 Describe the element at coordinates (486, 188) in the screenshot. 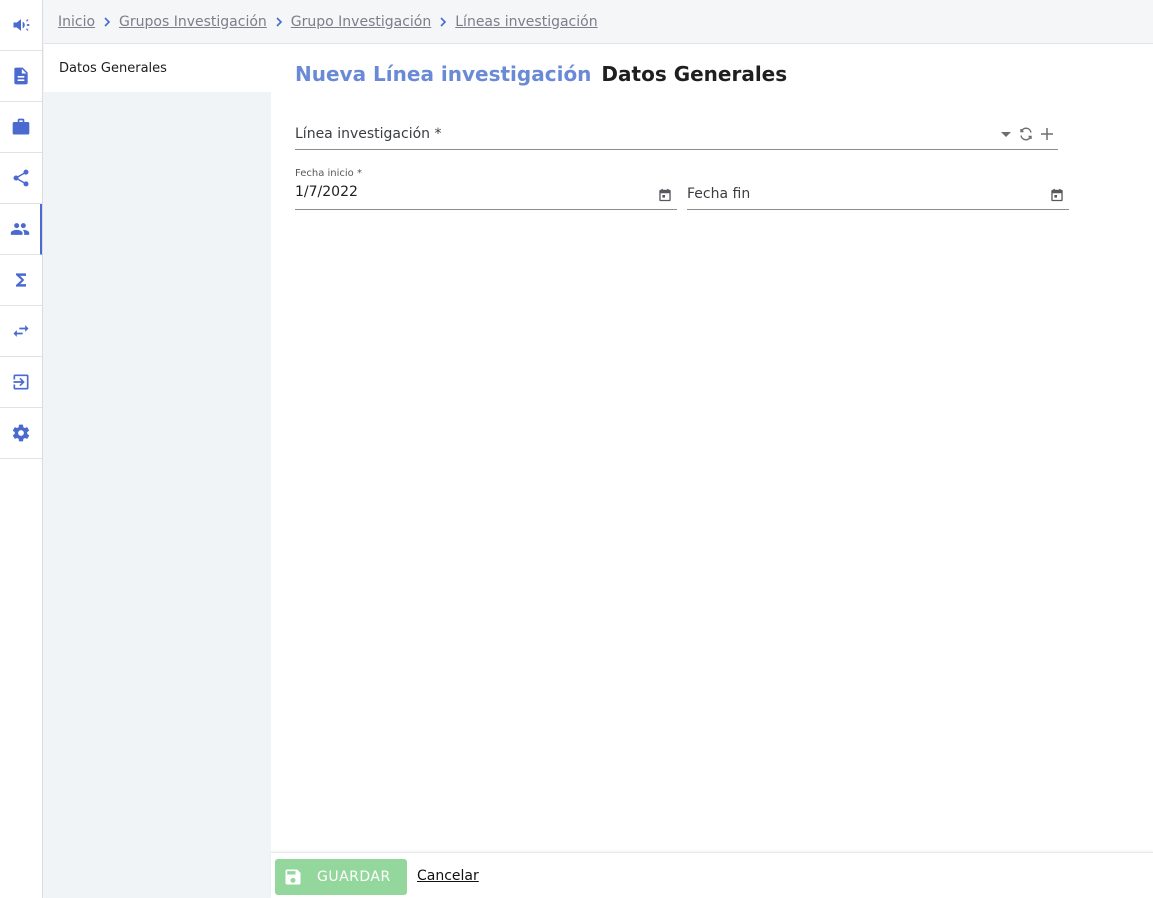

I see `fecha-inicio-field: Fecha inicio * 1/7/2022` at that location.